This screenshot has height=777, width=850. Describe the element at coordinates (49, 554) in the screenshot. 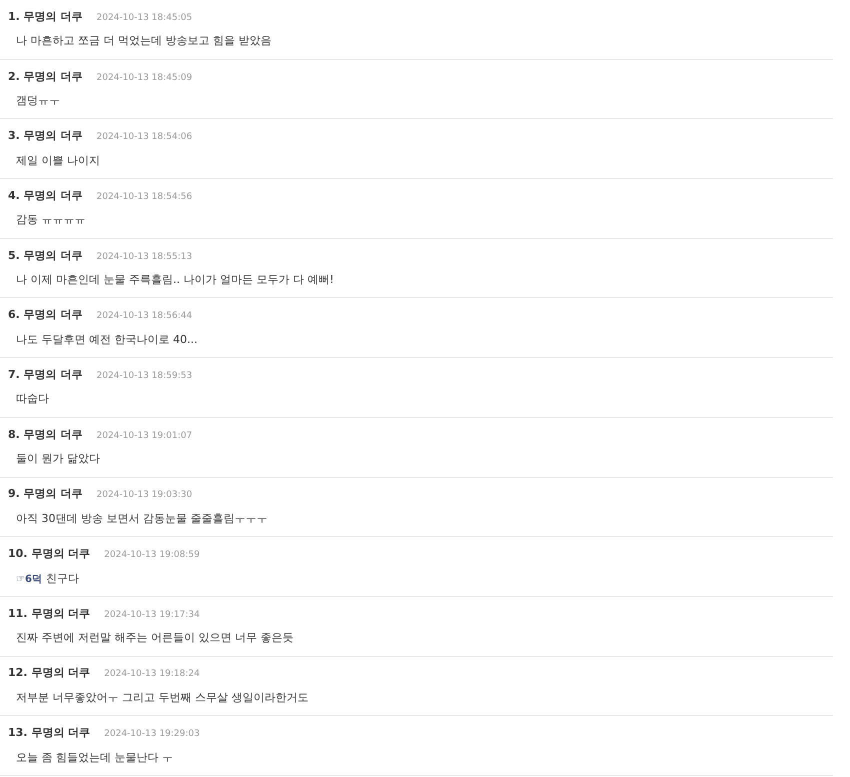

I see `comment-author: 10. 무명의 더쿠` at that location.